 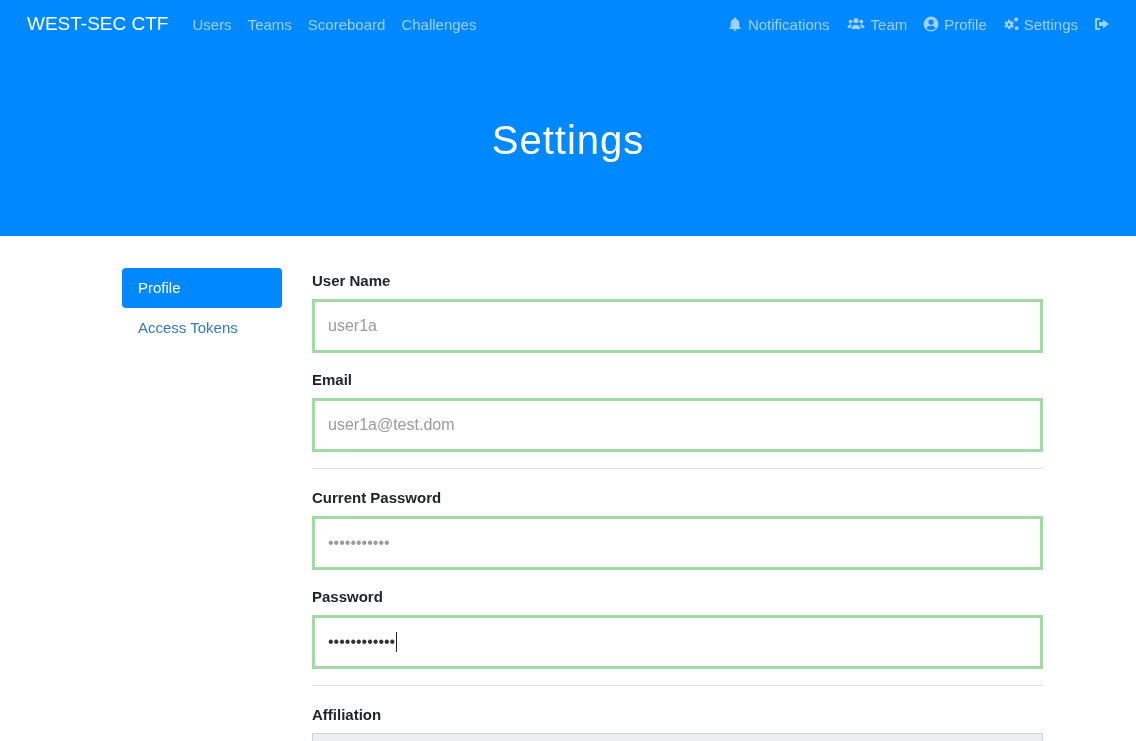 I want to click on sidebar-item: Access Tokens, so click(x=202, y=328).